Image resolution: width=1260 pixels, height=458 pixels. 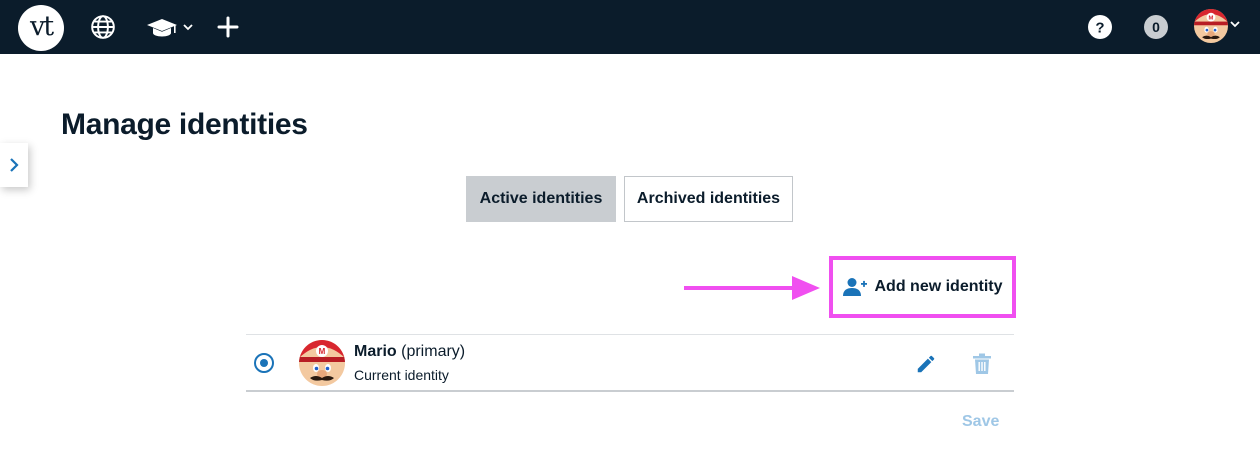 I want to click on page-title: Manage identities, so click(x=184, y=124).